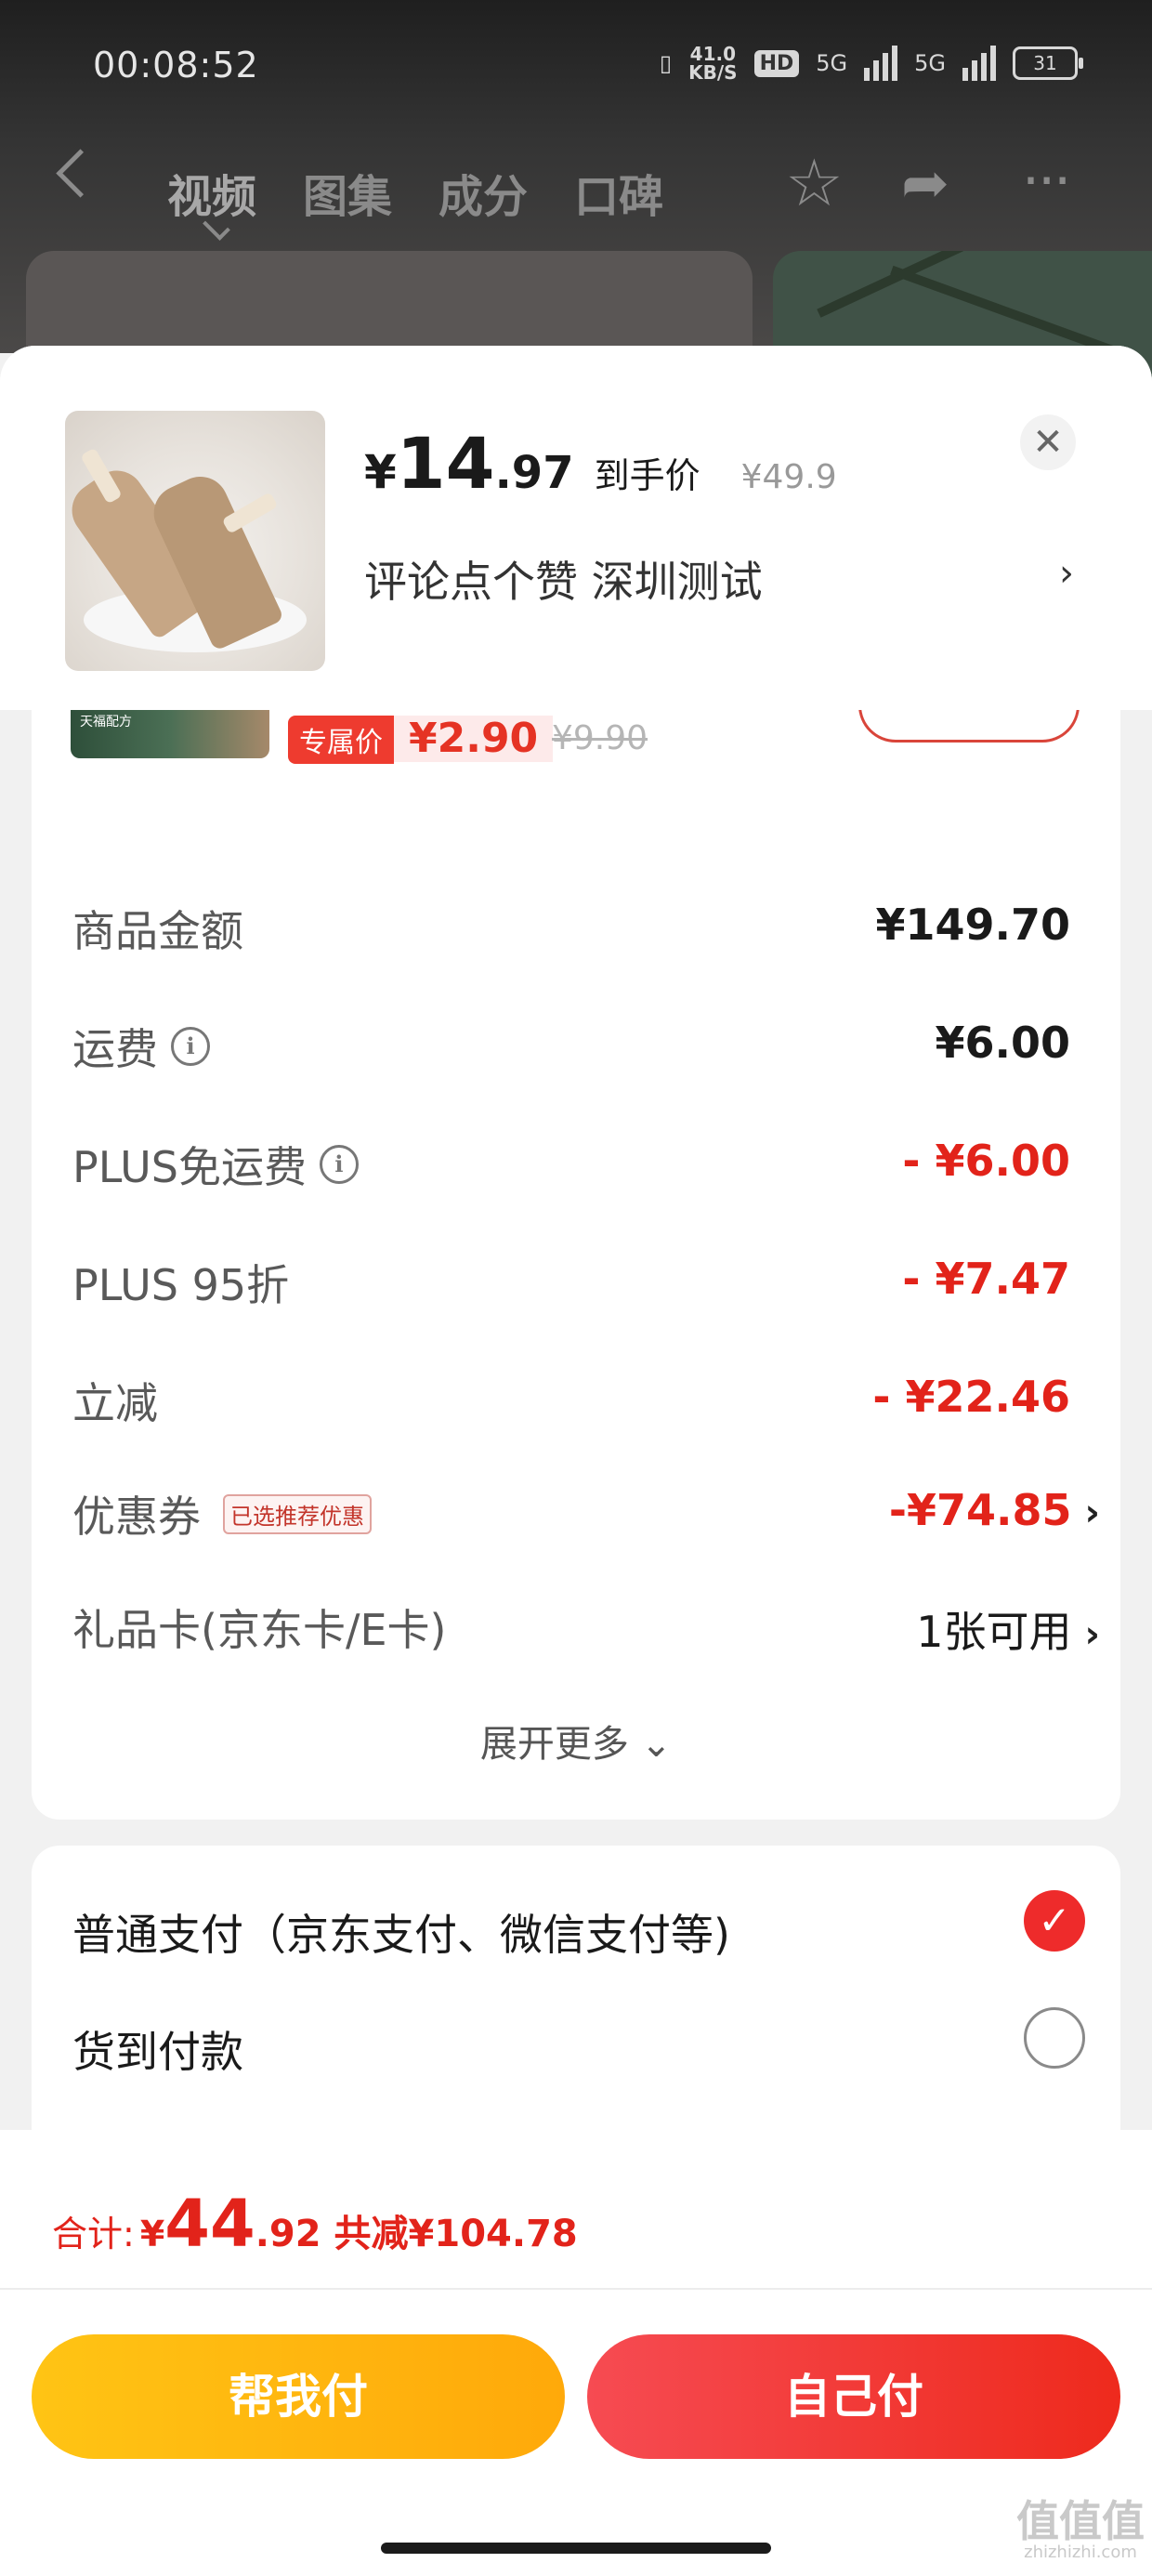  I want to click on row-goods-amount: 商品金额 ¥149.70, so click(571, 928).